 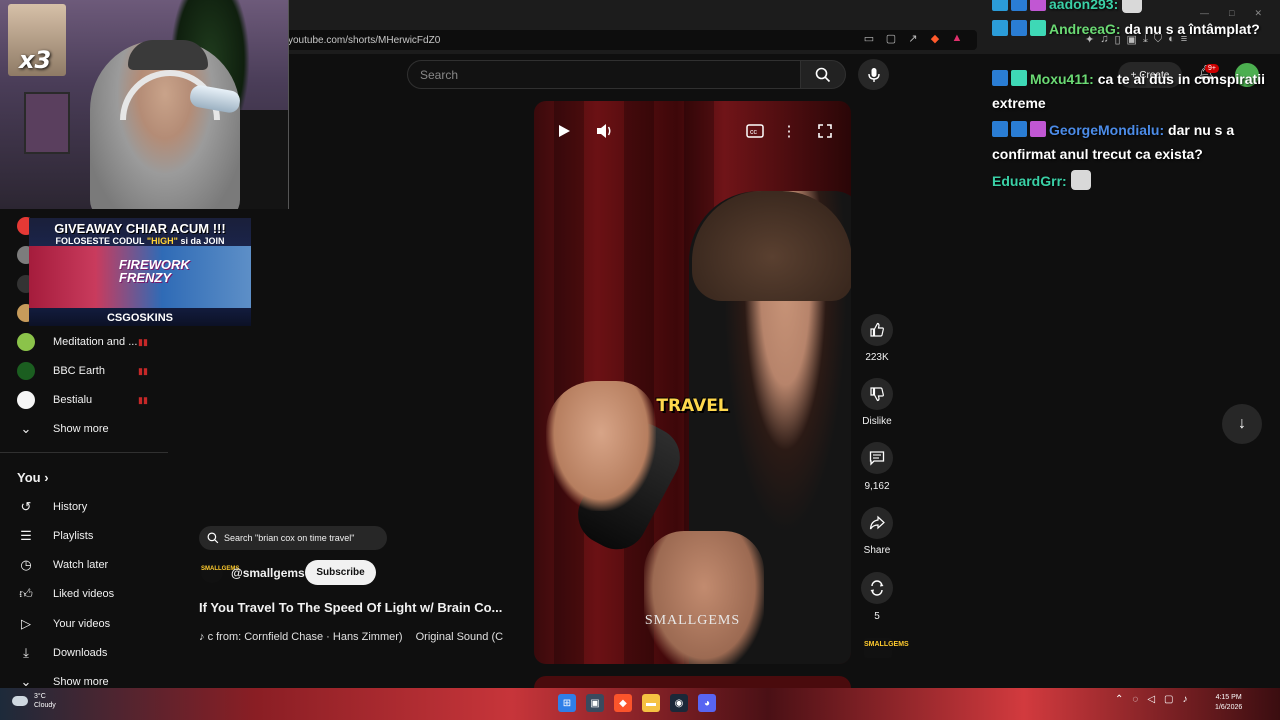 I want to click on chevron-up-icon: ⌃, so click(x=1119, y=699).